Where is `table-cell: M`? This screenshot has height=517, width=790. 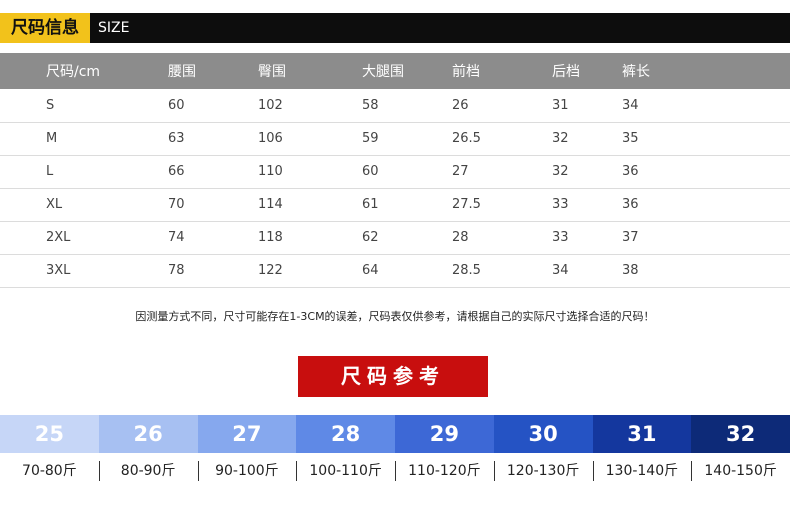
table-cell: M is located at coordinates (75, 139).